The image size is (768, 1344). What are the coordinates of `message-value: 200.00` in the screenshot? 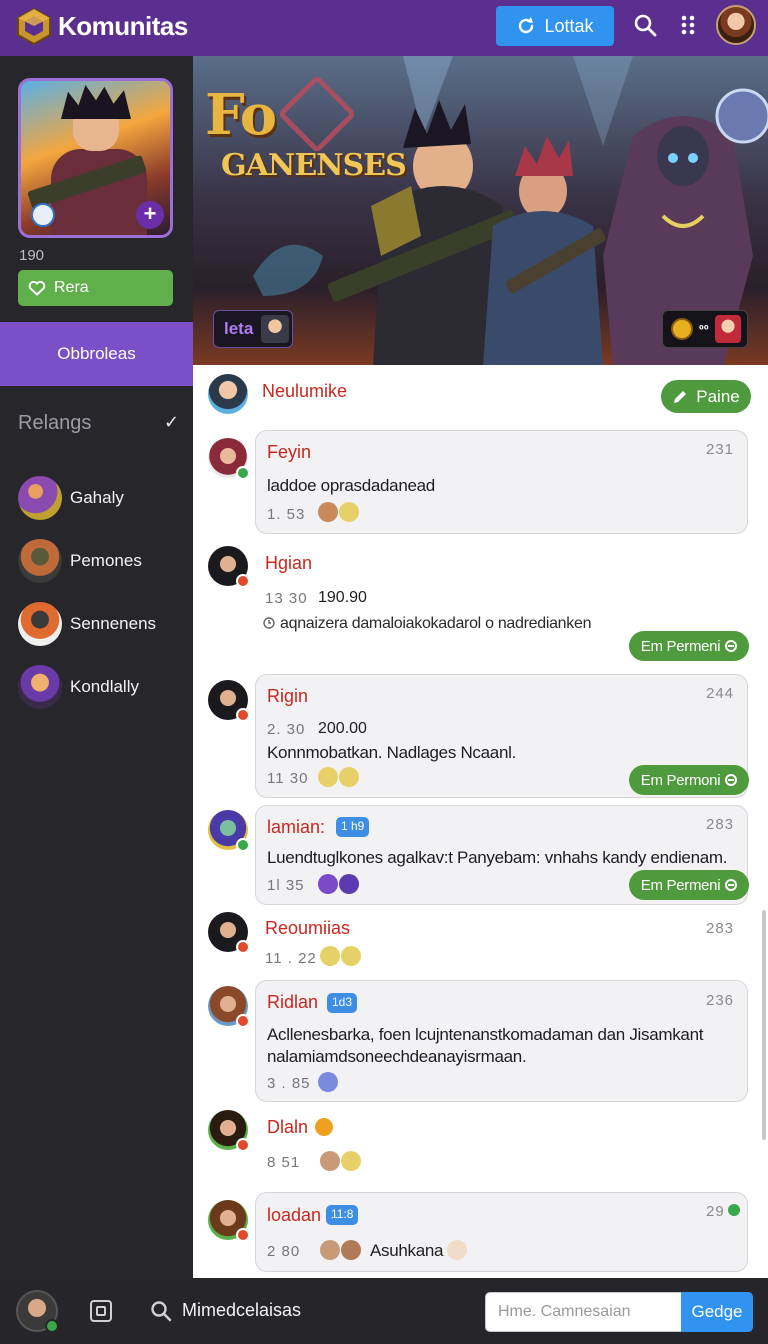 It's located at (342, 728).